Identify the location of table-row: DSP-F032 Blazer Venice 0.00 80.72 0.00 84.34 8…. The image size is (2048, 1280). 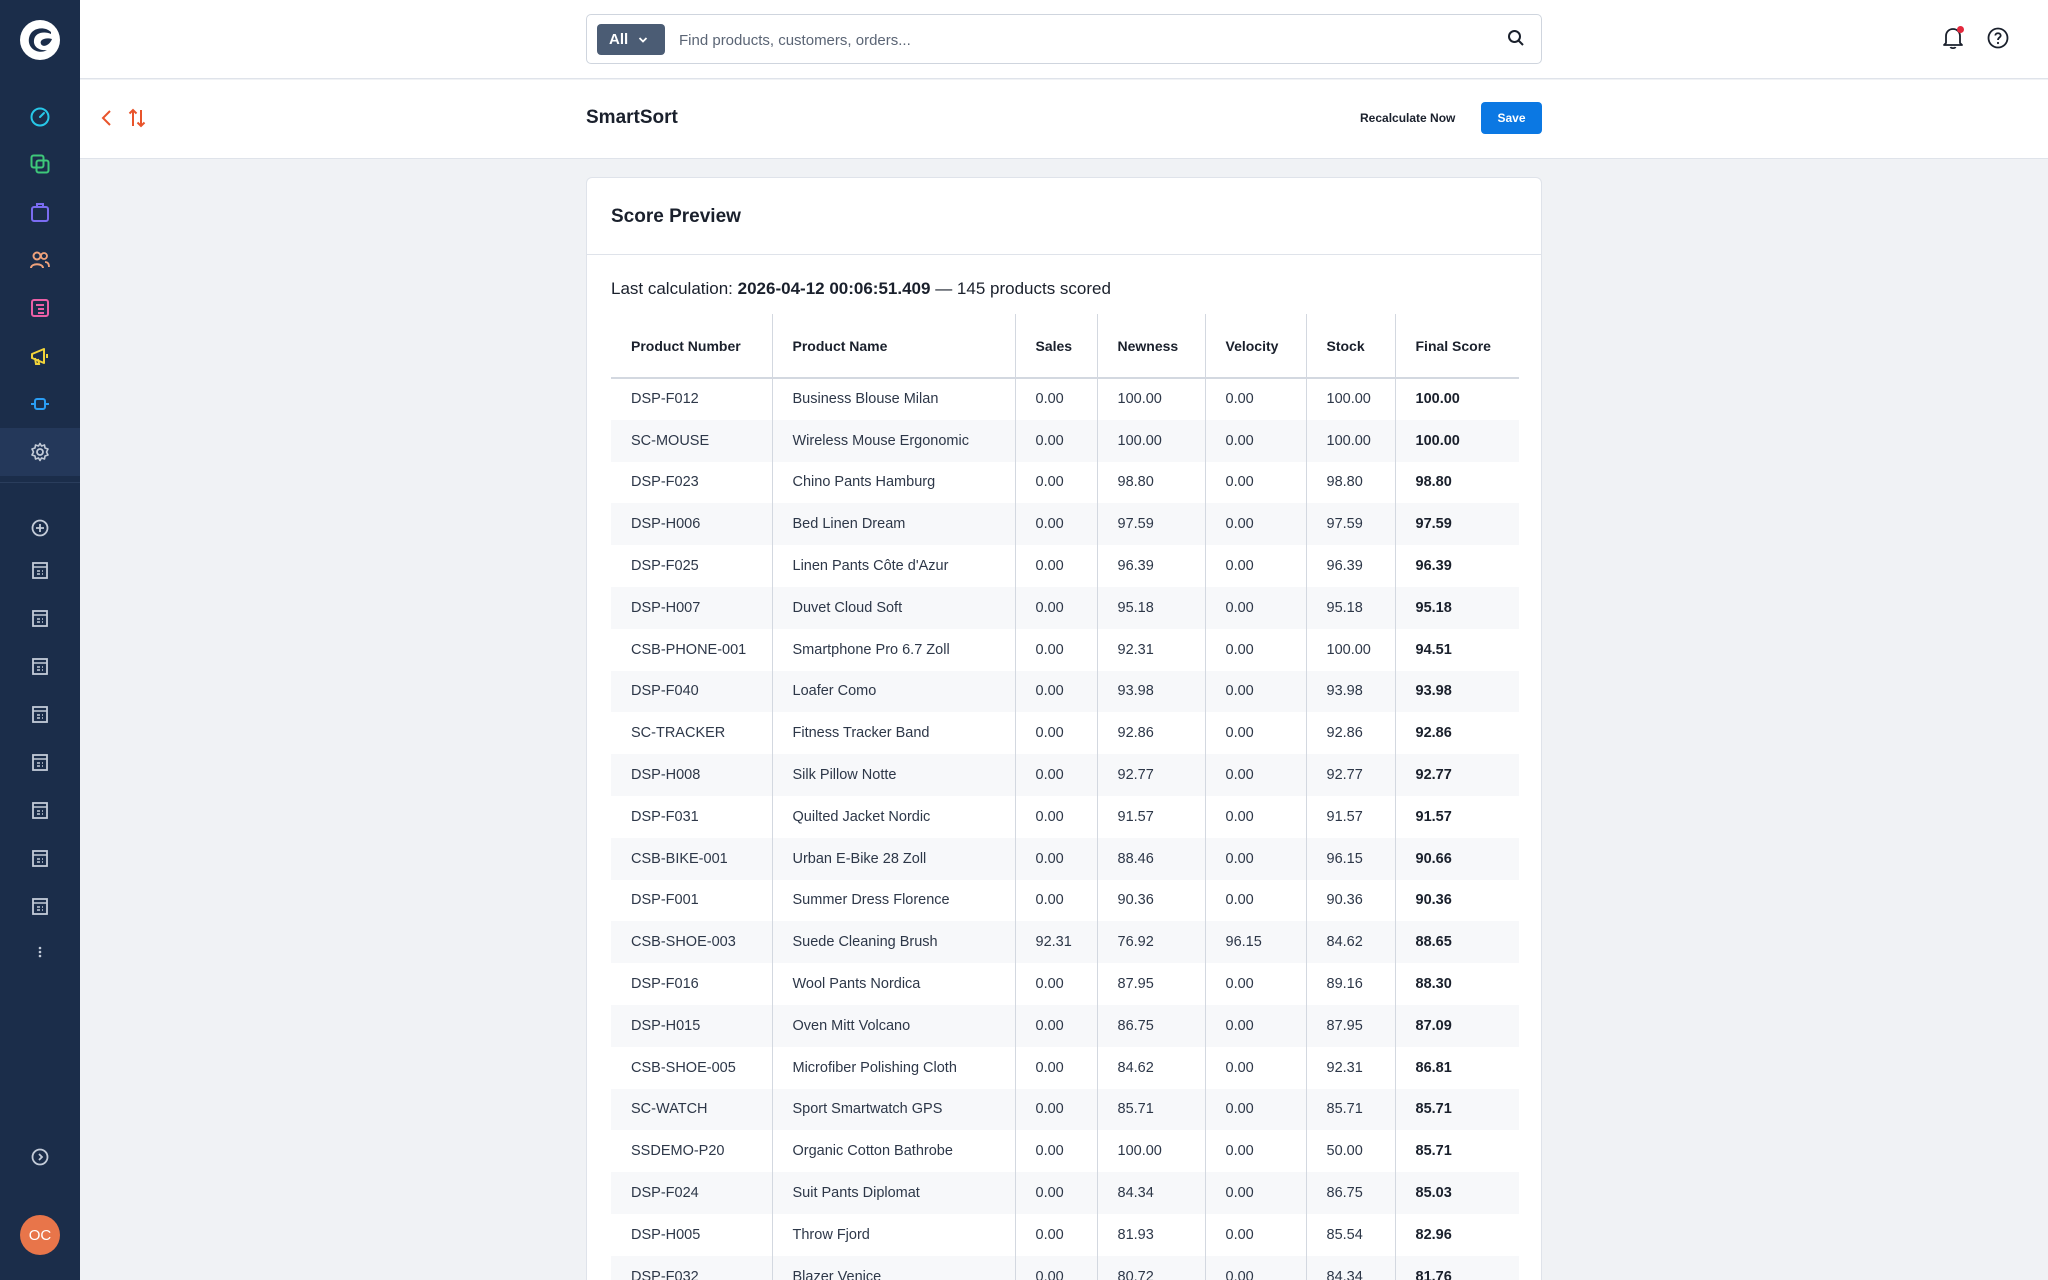
(1065, 1267).